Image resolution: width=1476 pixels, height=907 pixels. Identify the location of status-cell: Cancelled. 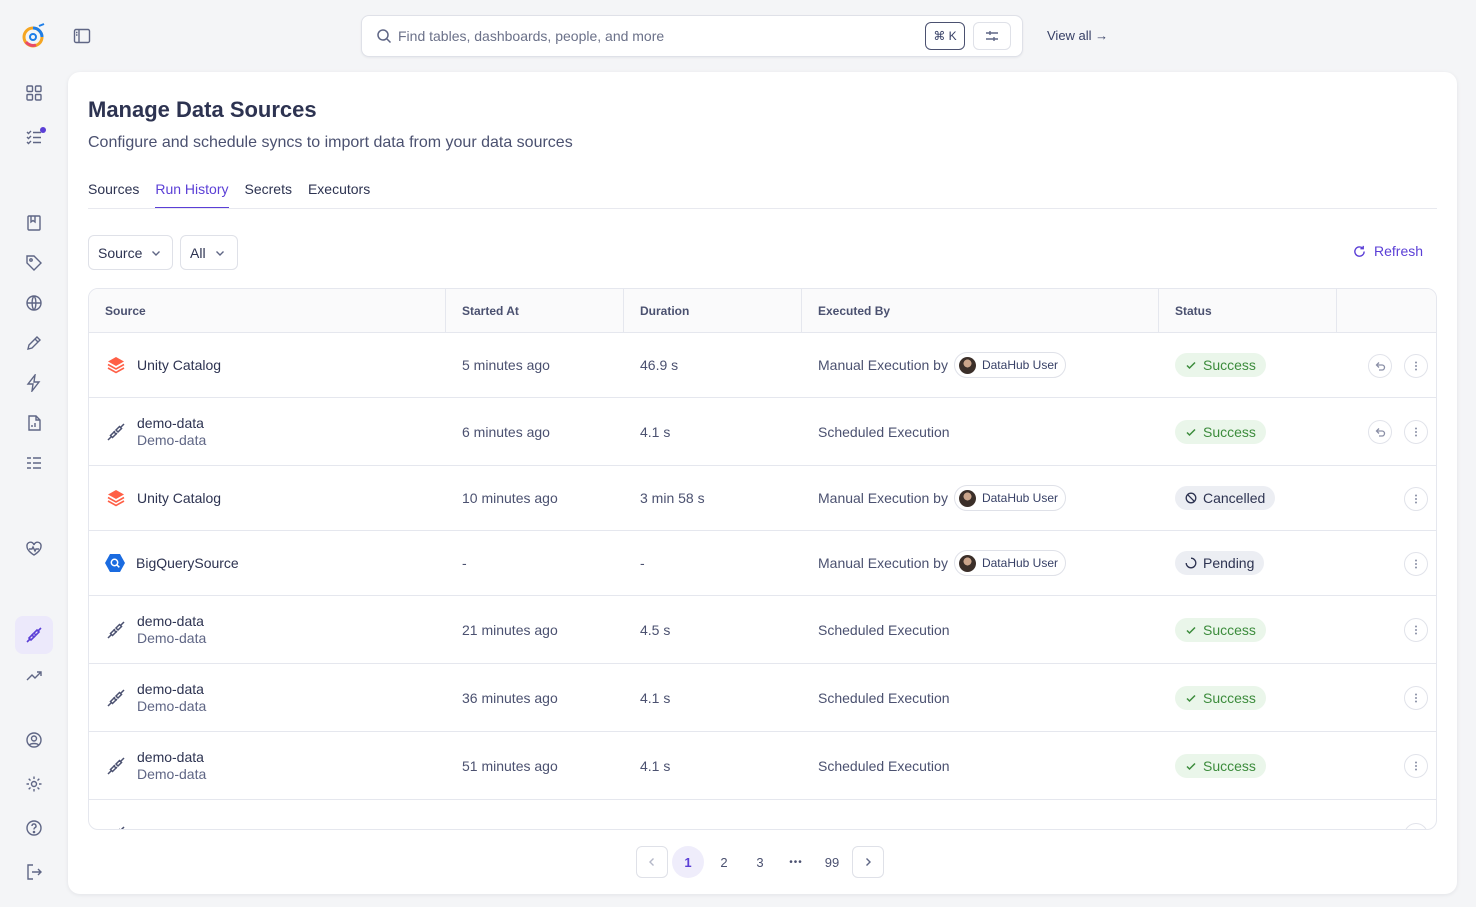
(1225, 498).